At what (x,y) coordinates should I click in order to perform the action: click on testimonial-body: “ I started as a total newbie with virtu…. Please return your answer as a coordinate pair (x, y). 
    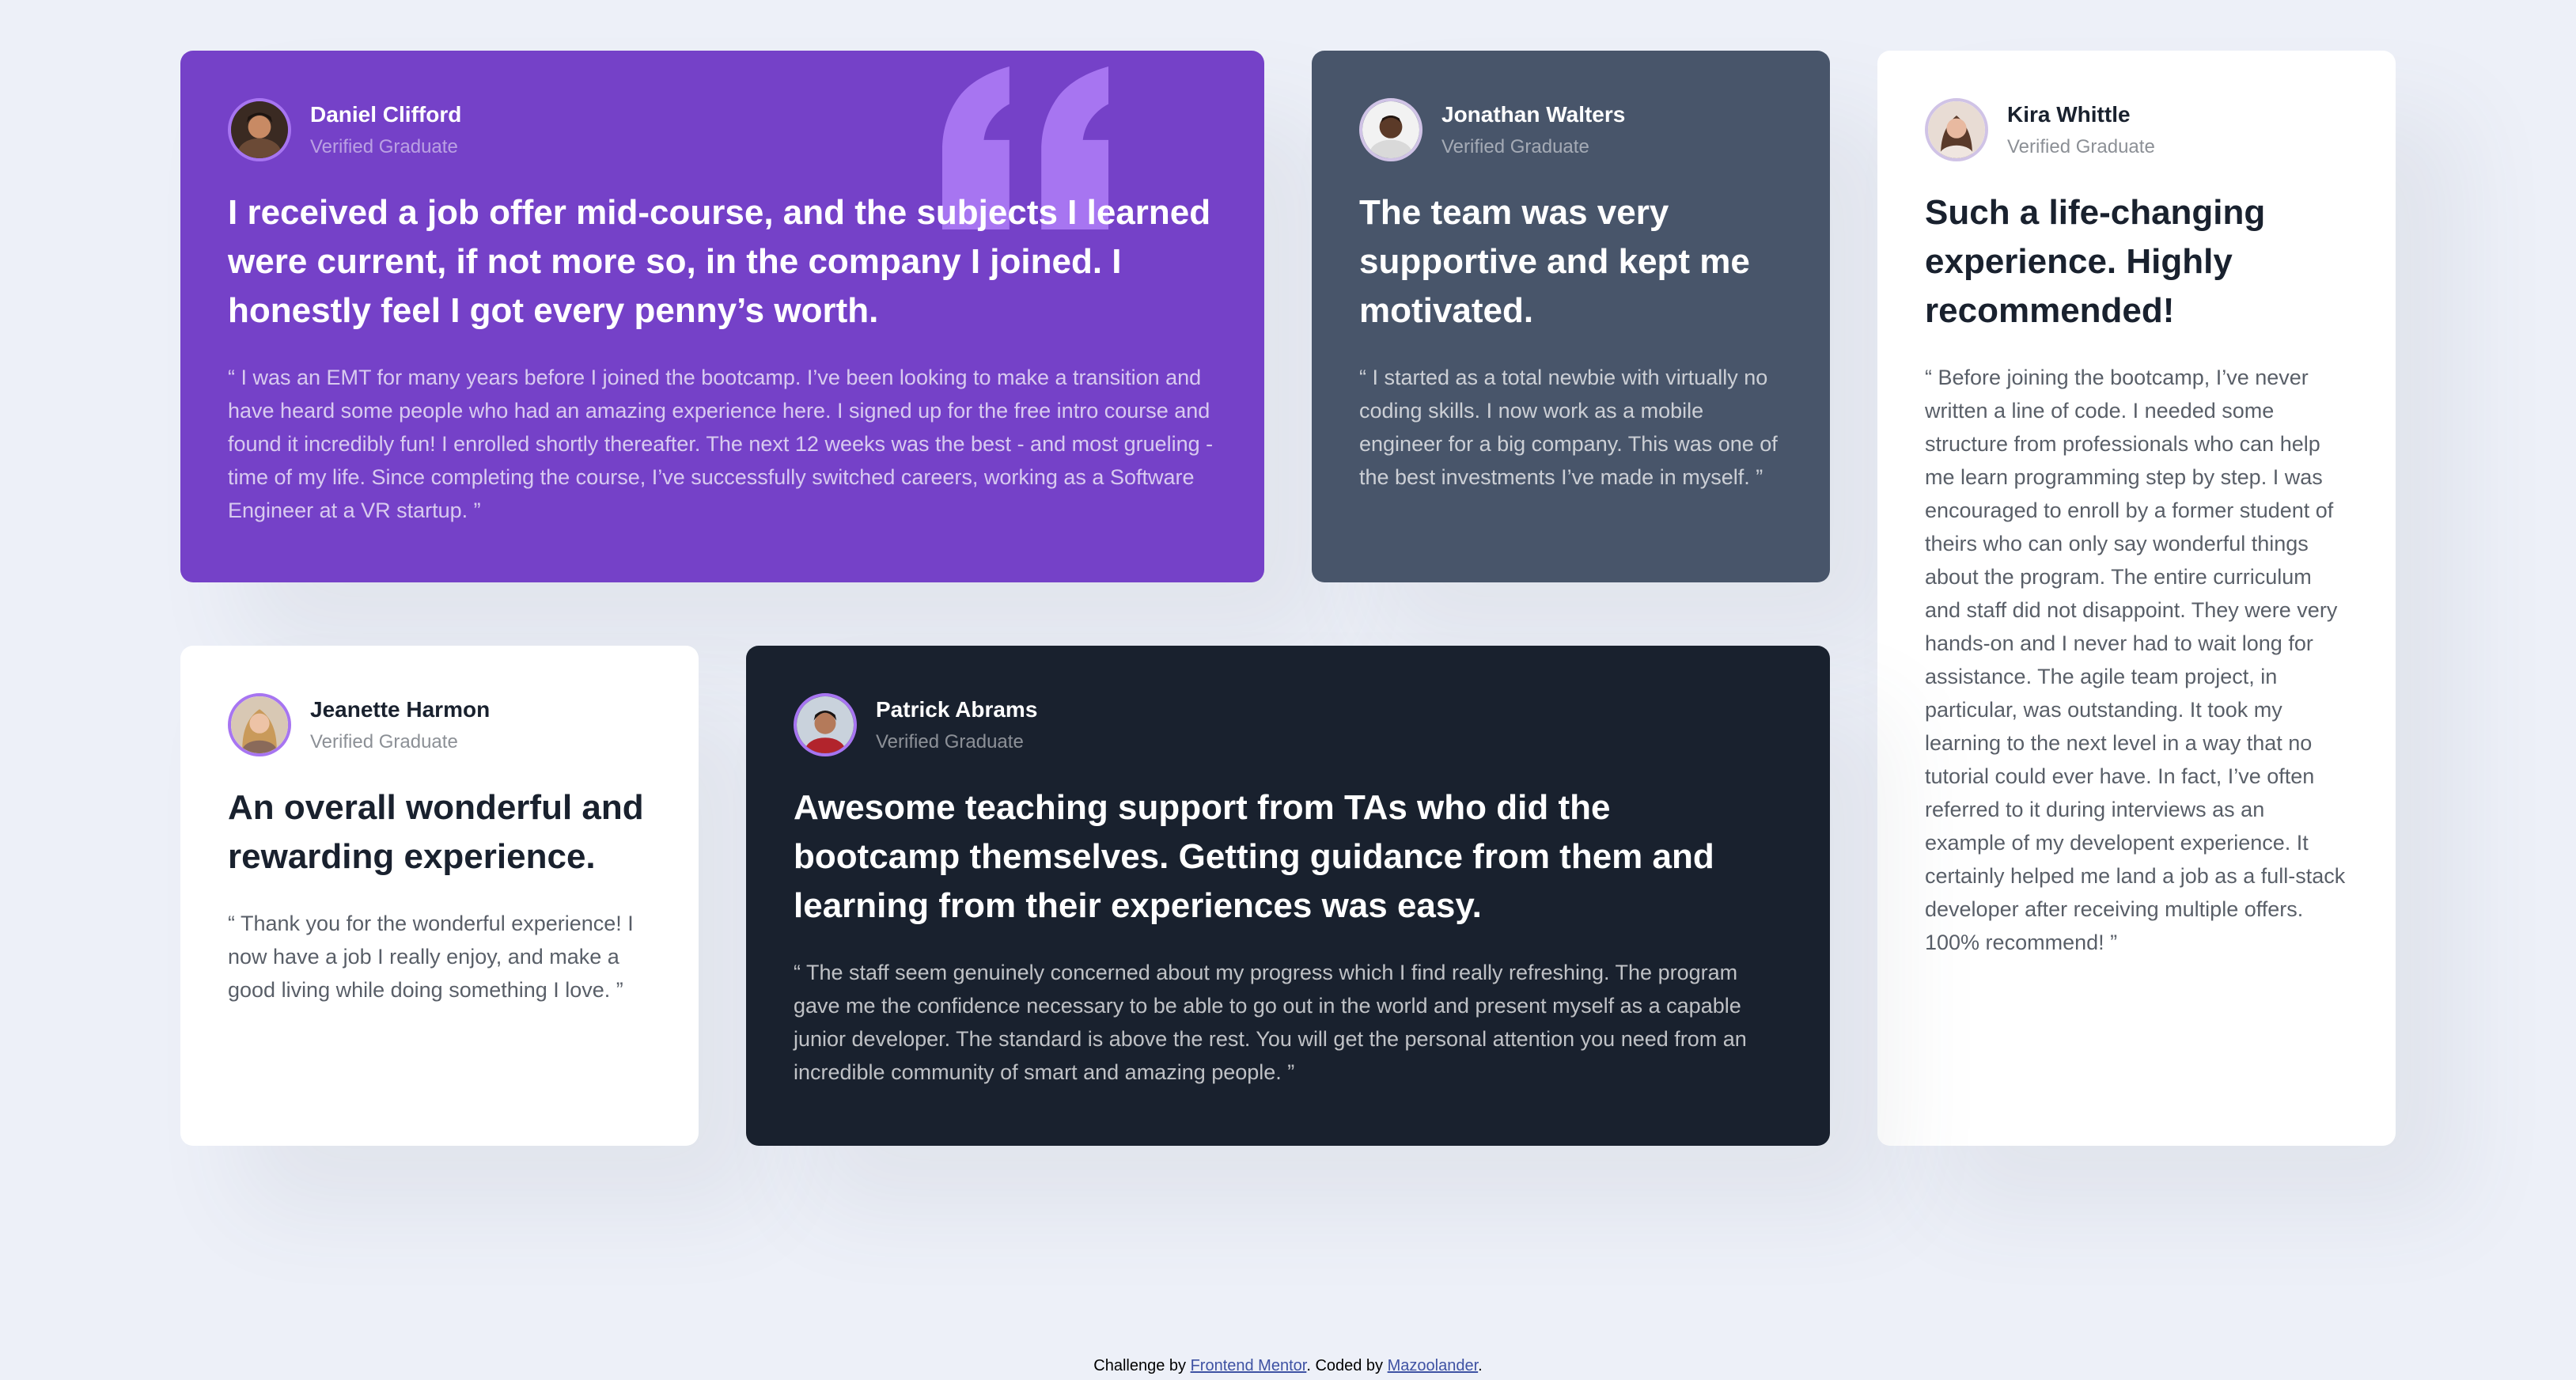
    Looking at the image, I should click on (1568, 428).